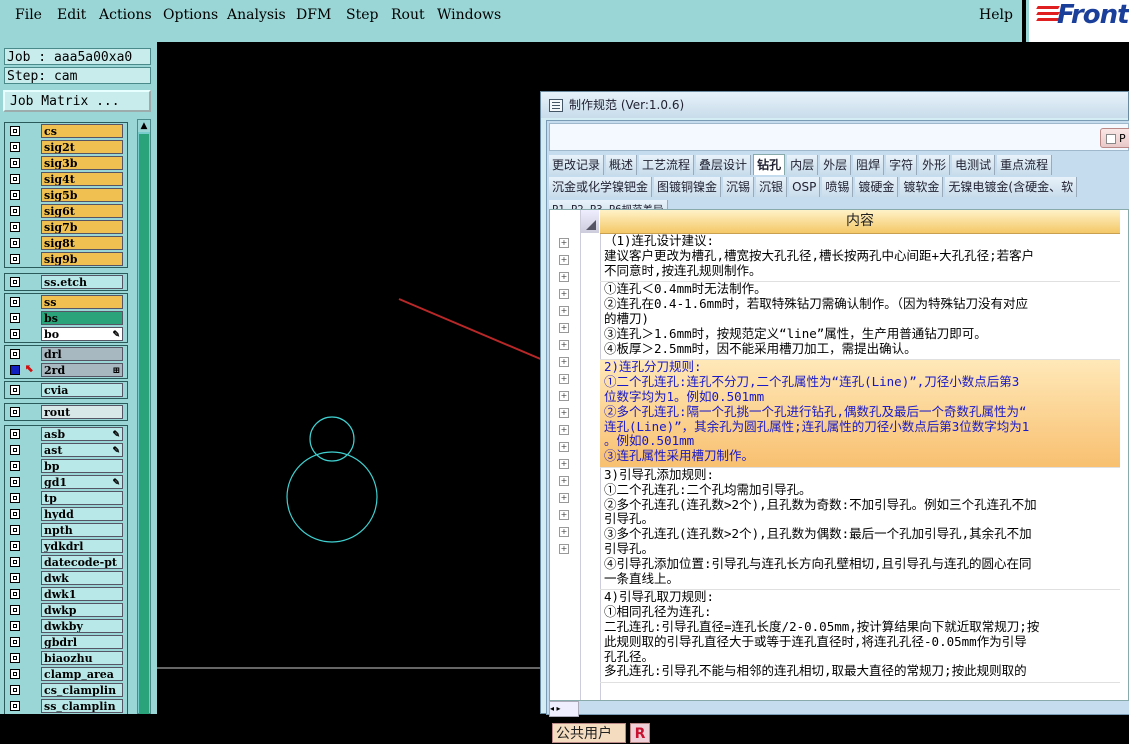 This screenshot has height=744, width=1129. I want to click on layer-row: ss.etch, so click(66, 282).